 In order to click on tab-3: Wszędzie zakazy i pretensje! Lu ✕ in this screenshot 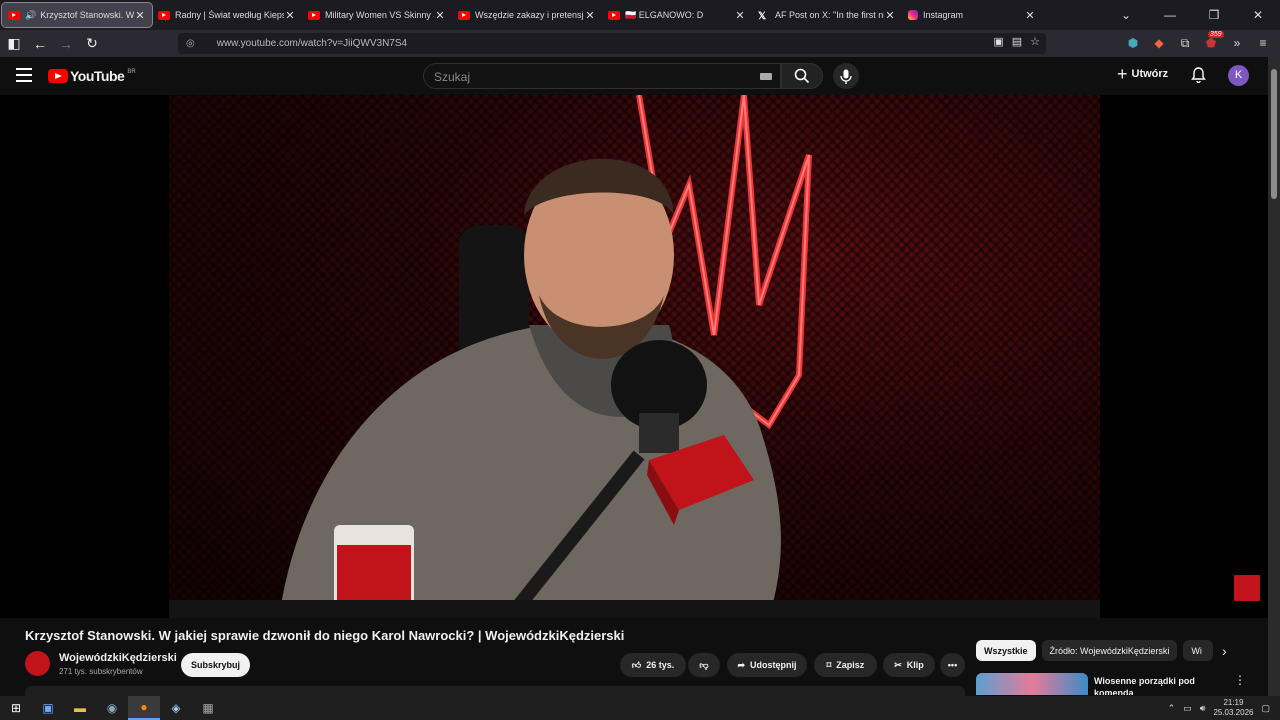, I will do `click(527, 15)`.